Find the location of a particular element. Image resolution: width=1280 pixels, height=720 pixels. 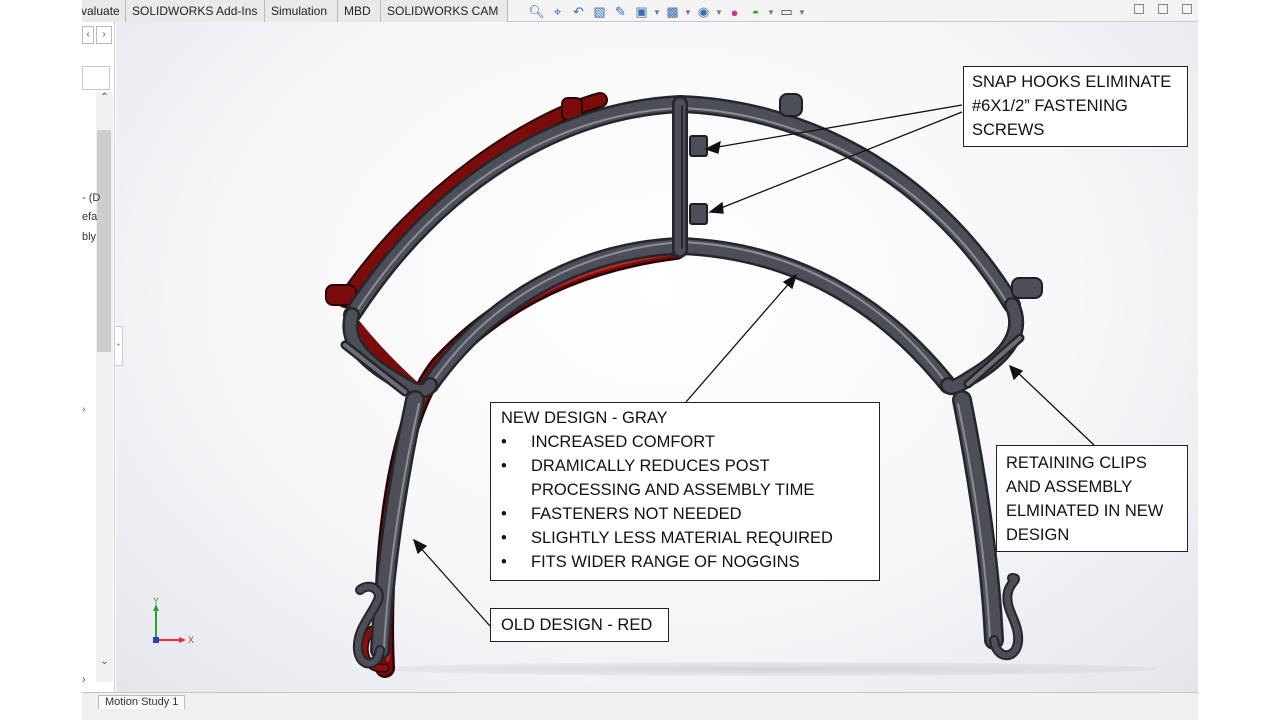

callout-old-design: OLD DESIGN - RED is located at coordinates (579, 625).